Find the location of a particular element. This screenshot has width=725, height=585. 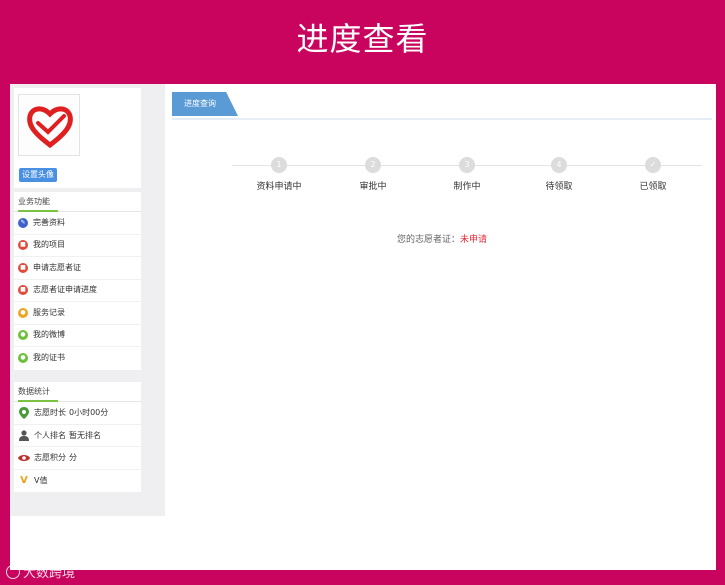

step-circle: 3 is located at coordinates (467, 165).